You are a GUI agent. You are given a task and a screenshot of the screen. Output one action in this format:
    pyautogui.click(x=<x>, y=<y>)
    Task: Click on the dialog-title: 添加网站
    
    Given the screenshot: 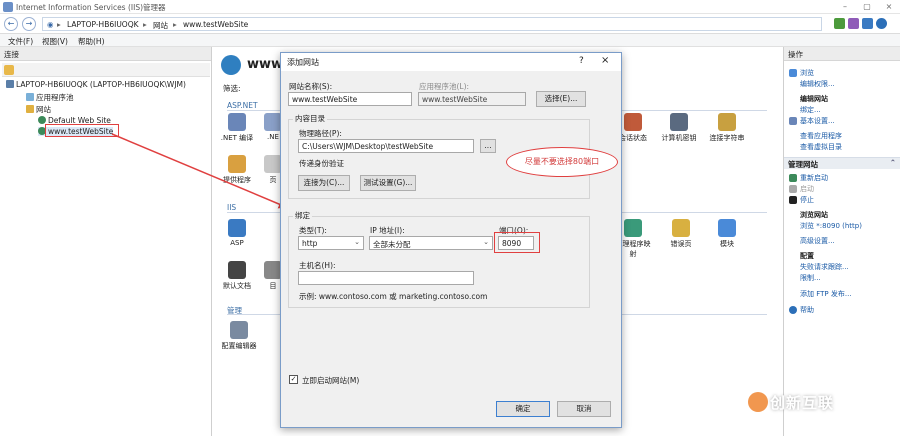 What is the action you would take?
    pyautogui.click(x=451, y=62)
    